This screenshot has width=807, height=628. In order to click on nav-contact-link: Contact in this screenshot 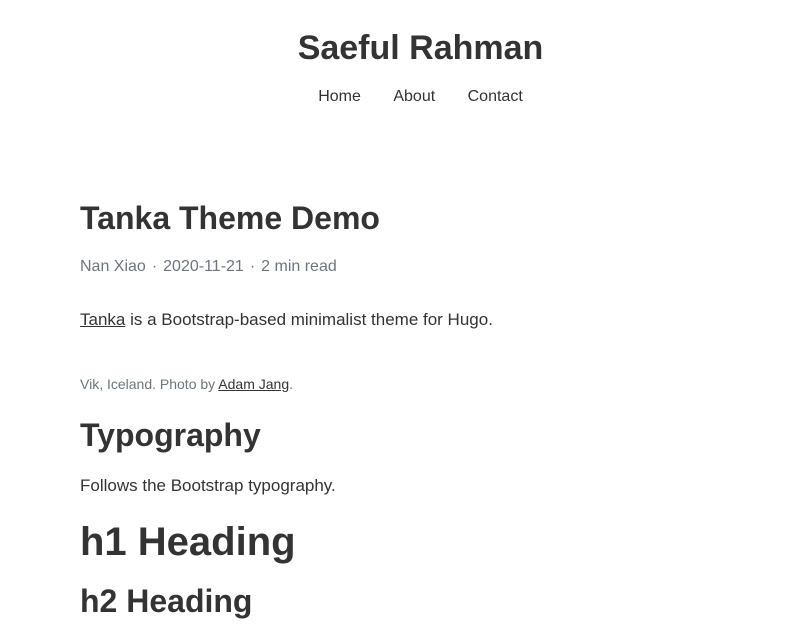, I will do `click(495, 96)`.